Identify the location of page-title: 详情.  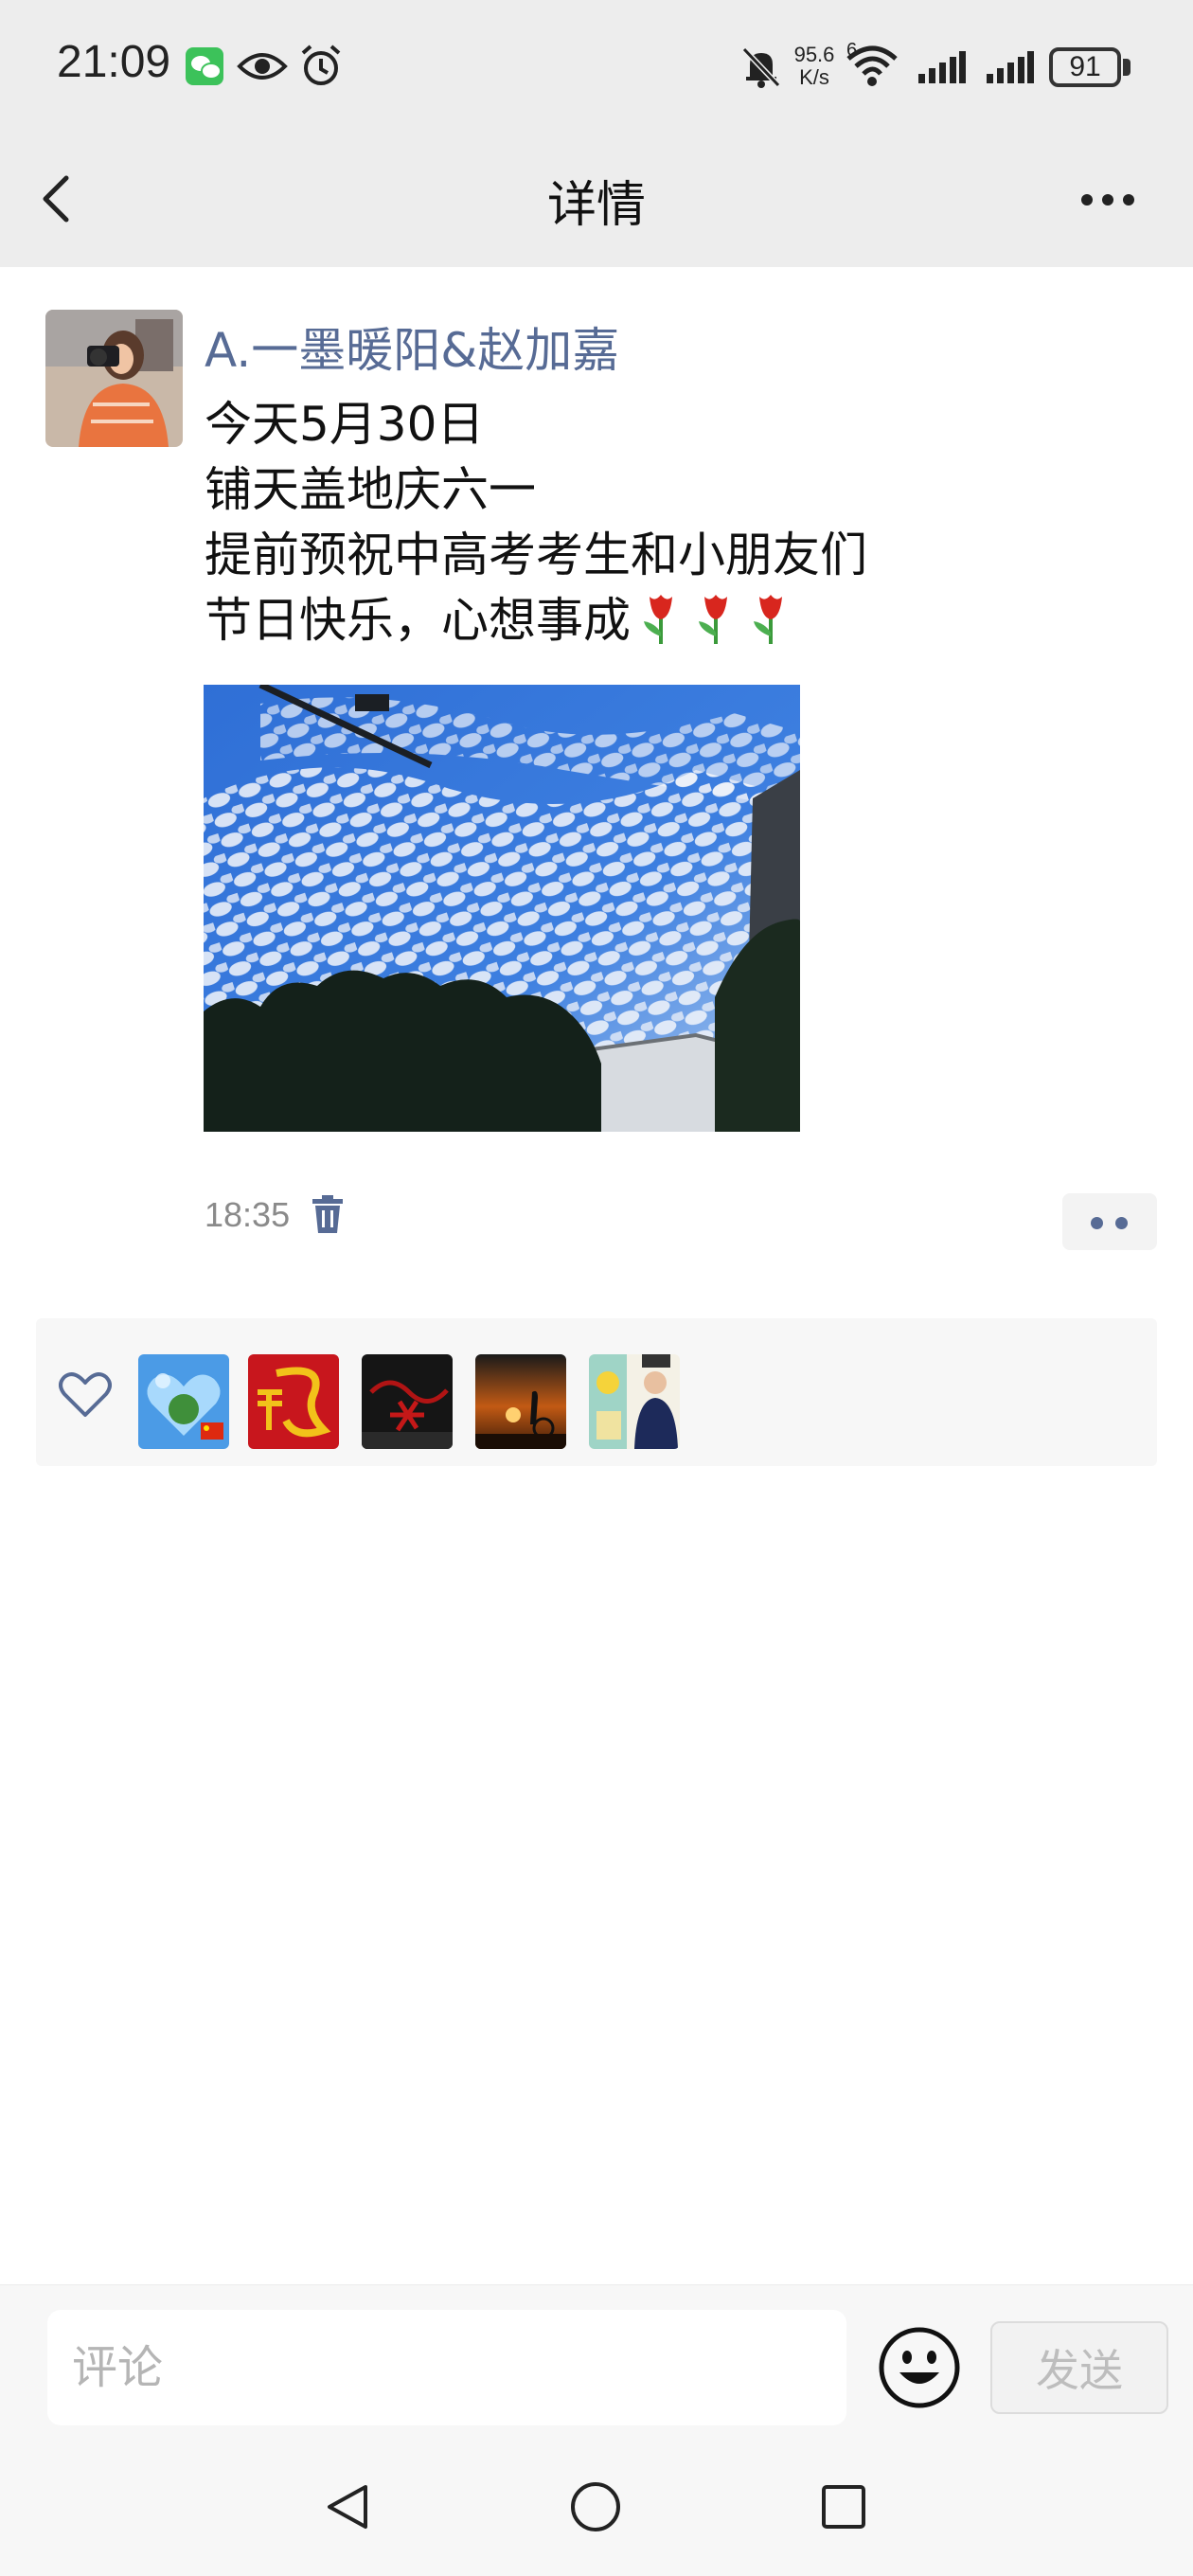
(596, 205).